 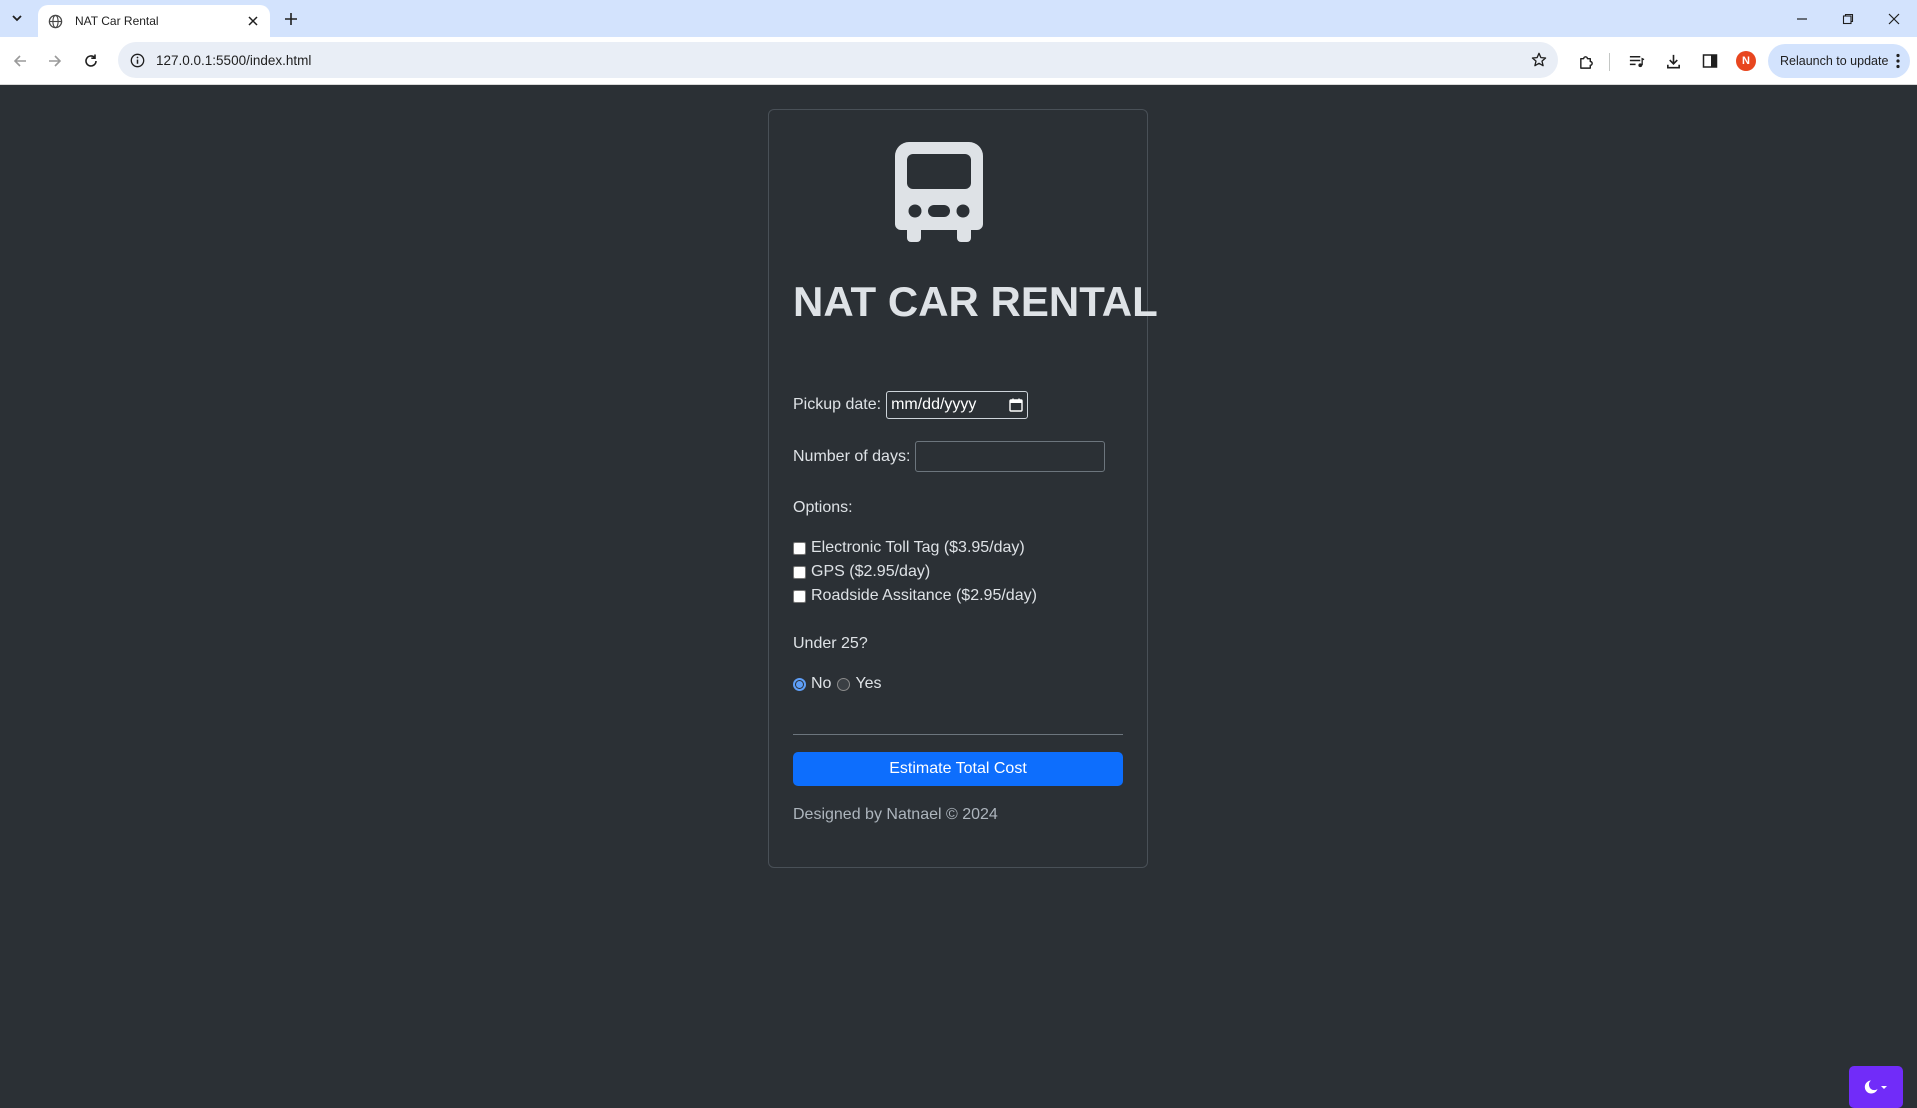 I want to click on media-queue-icon, so click(x=1636, y=61).